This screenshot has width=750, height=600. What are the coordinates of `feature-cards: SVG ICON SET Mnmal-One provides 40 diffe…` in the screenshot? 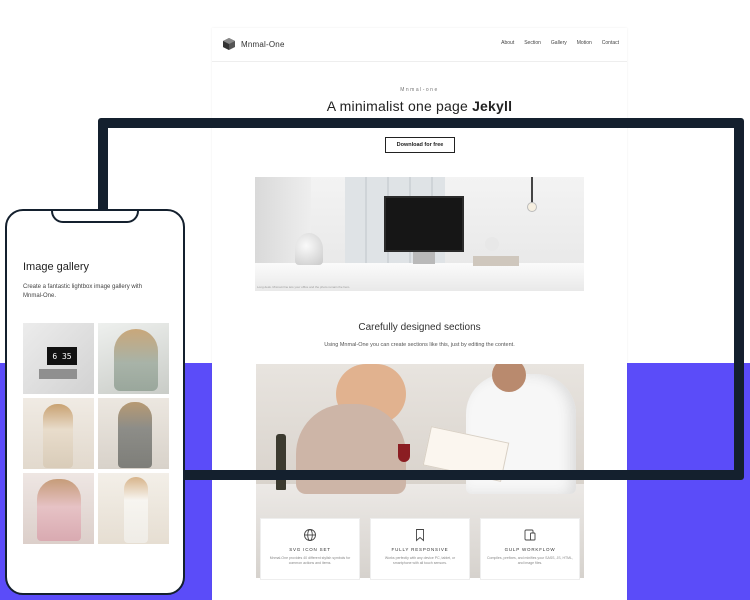 It's located at (420, 549).